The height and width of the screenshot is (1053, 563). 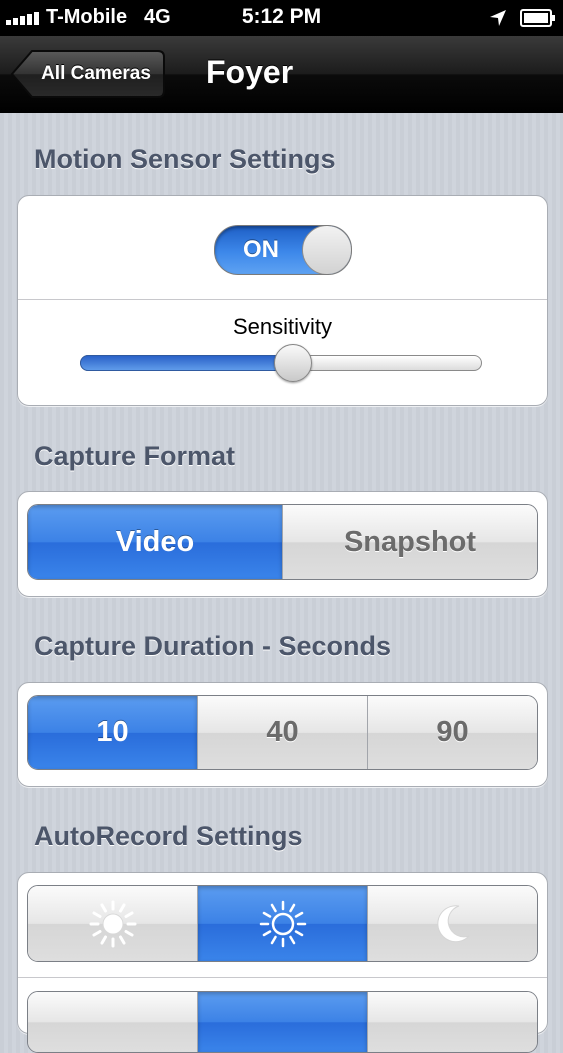 I want to click on segment-bright, so click(x=282, y=923).